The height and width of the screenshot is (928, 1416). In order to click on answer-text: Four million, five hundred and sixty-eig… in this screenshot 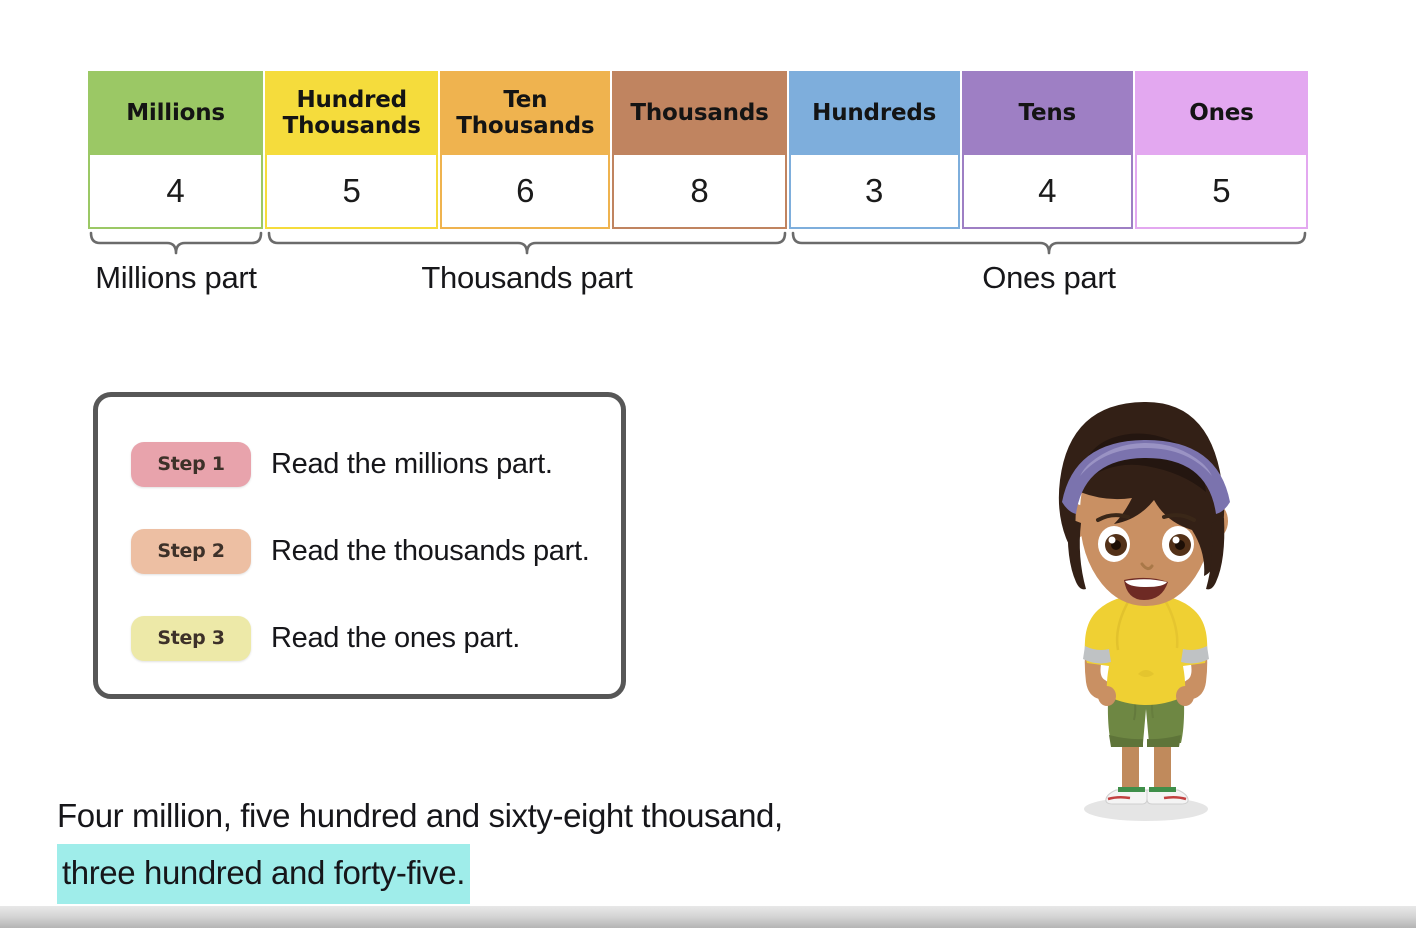, I will do `click(507, 846)`.